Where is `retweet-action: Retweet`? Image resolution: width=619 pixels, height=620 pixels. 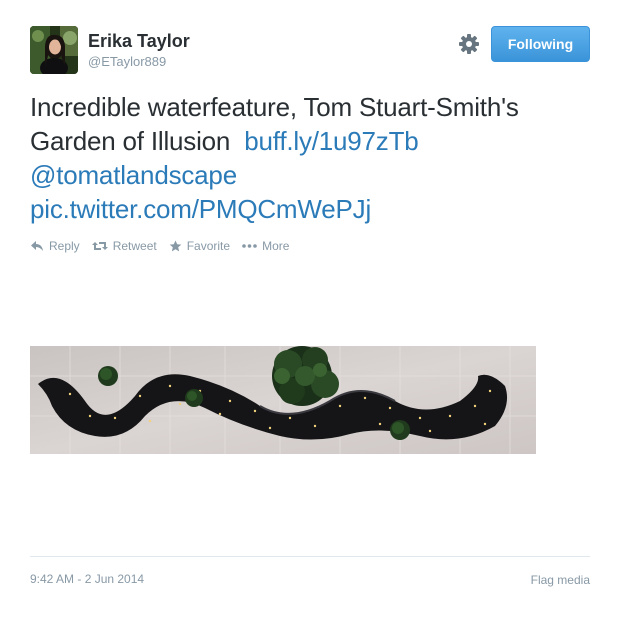
retweet-action: Retweet is located at coordinates (124, 246).